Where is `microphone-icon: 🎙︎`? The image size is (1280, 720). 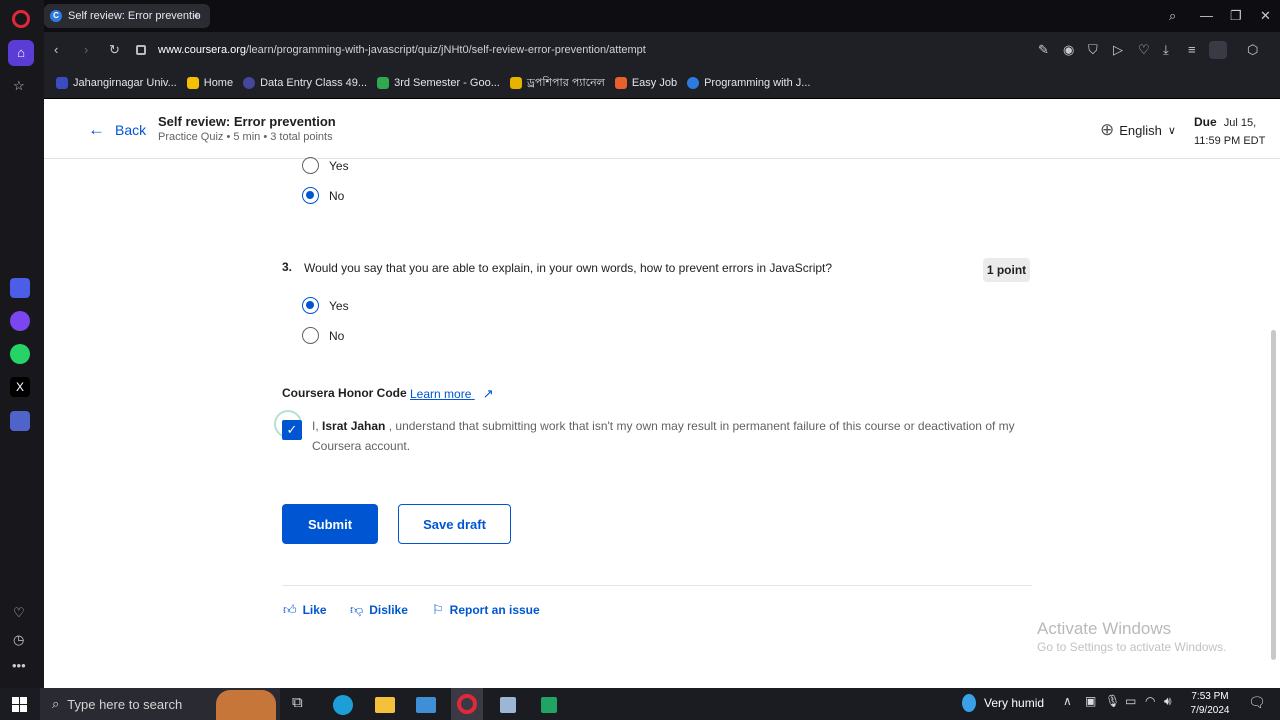
microphone-icon: 🎙︎ is located at coordinates (1112, 701).